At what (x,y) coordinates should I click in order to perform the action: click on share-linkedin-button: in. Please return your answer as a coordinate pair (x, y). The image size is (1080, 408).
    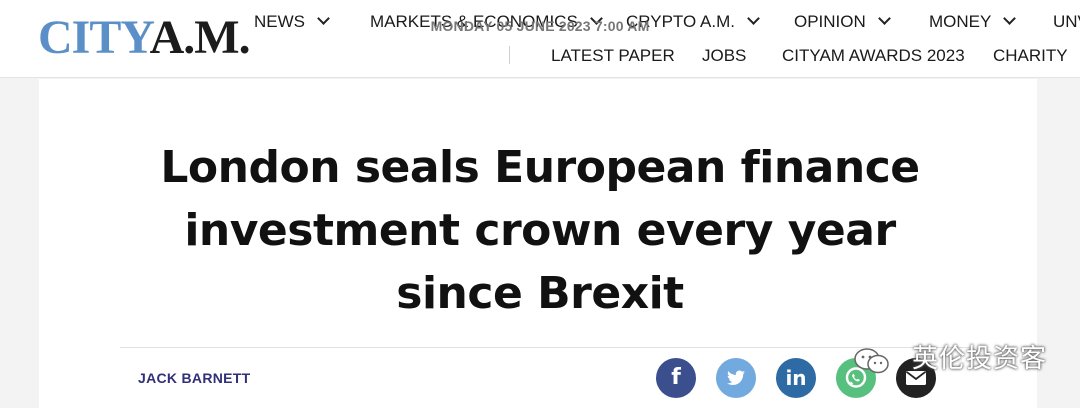
    Looking at the image, I should click on (796, 378).